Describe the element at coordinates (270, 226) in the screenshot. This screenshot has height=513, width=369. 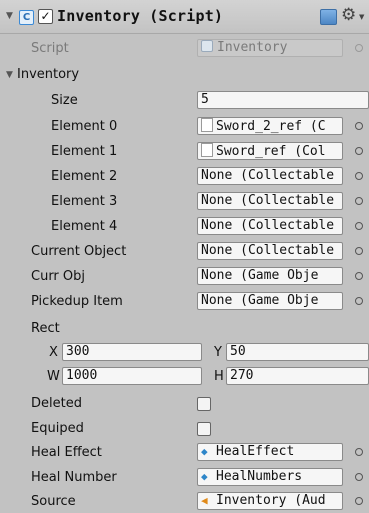
I see `element-4-field: None (Collectable` at that location.